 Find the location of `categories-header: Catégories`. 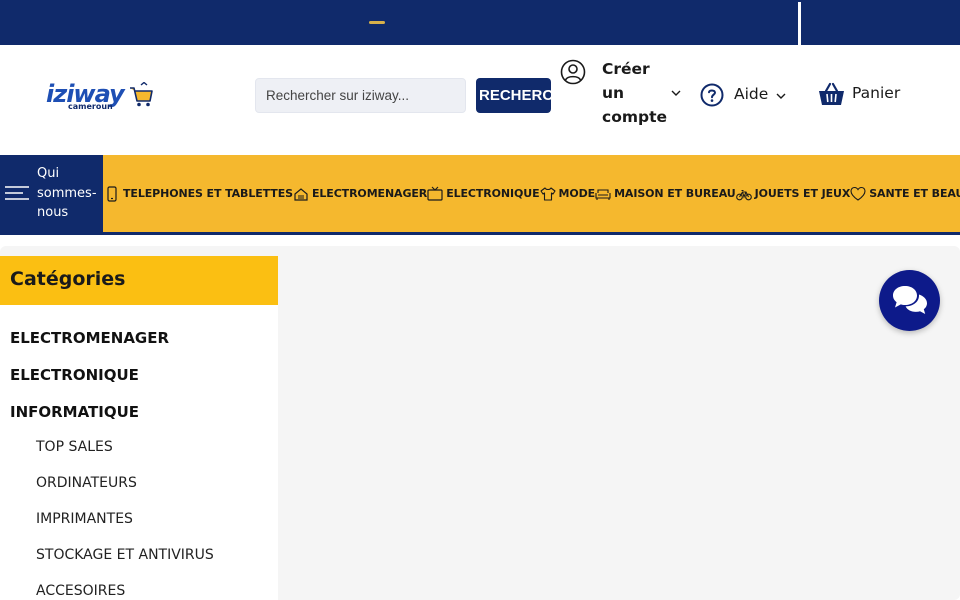

categories-header: Catégories is located at coordinates (139, 280).